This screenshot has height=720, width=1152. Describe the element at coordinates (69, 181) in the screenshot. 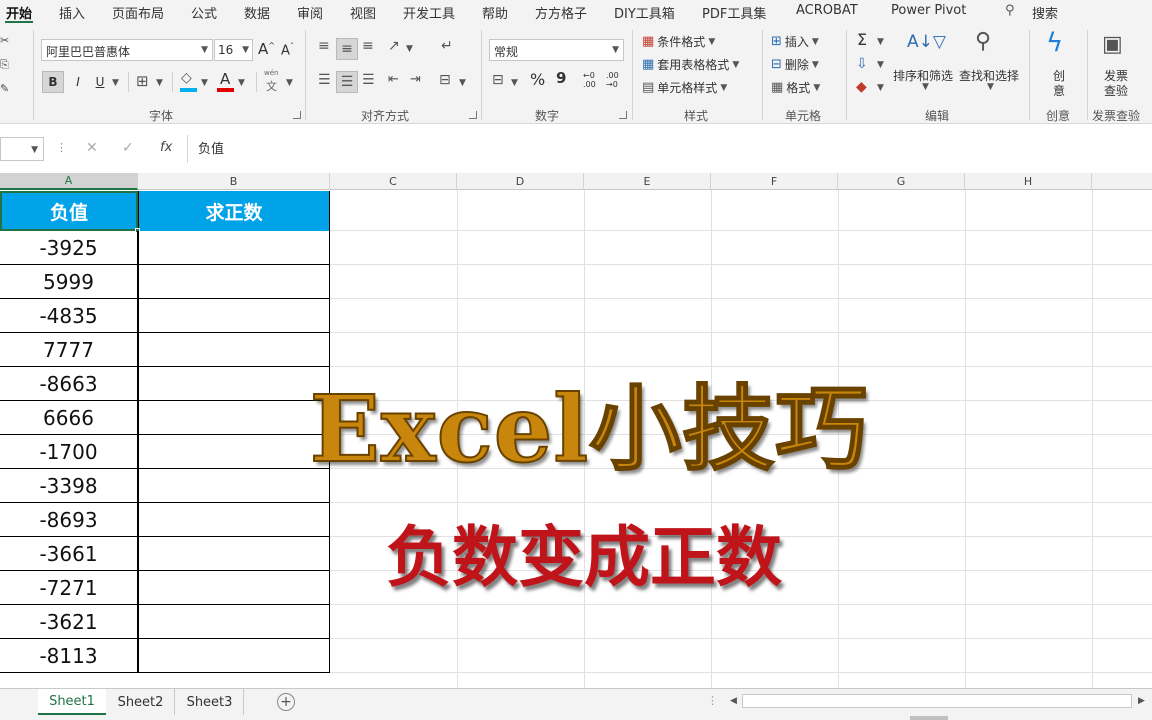

I see `column-header-a: A` at that location.